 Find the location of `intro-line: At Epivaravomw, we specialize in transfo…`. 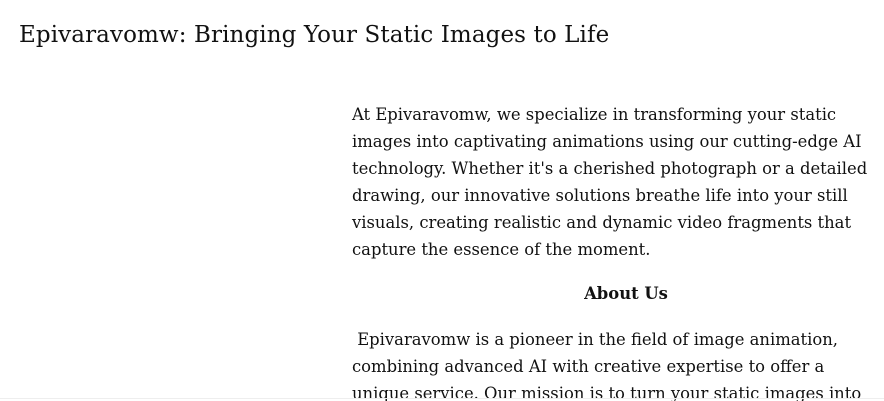

intro-line: At Epivaravomw, we specialize in transfo… is located at coordinates (594, 114).